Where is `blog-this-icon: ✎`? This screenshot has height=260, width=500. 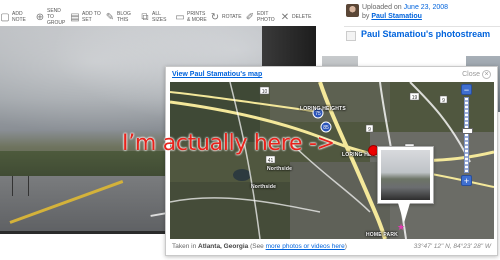 blog-this-icon: ✎ is located at coordinates (110, 17).